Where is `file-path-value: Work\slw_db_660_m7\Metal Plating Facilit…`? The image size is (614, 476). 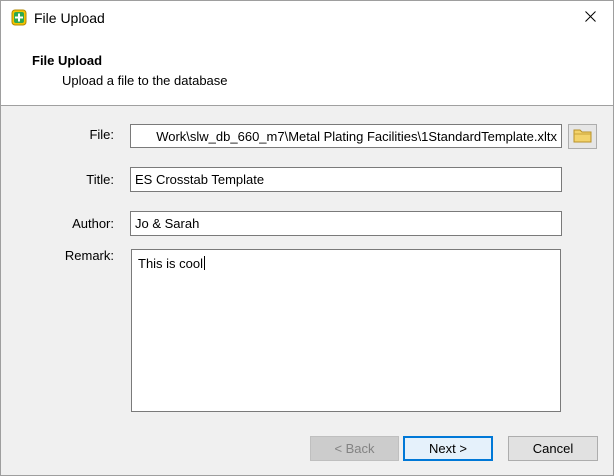 file-path-value: Work\slw_db_660_m7\Metal Plating Facilit… is located at coordinates (356, 136).